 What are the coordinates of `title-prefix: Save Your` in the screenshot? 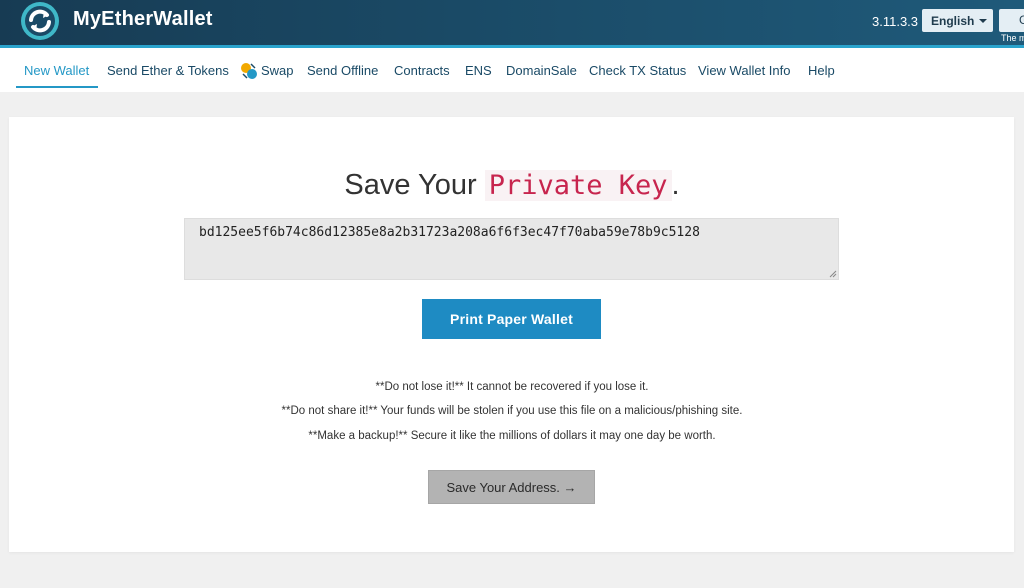 It's located at (410, 185).